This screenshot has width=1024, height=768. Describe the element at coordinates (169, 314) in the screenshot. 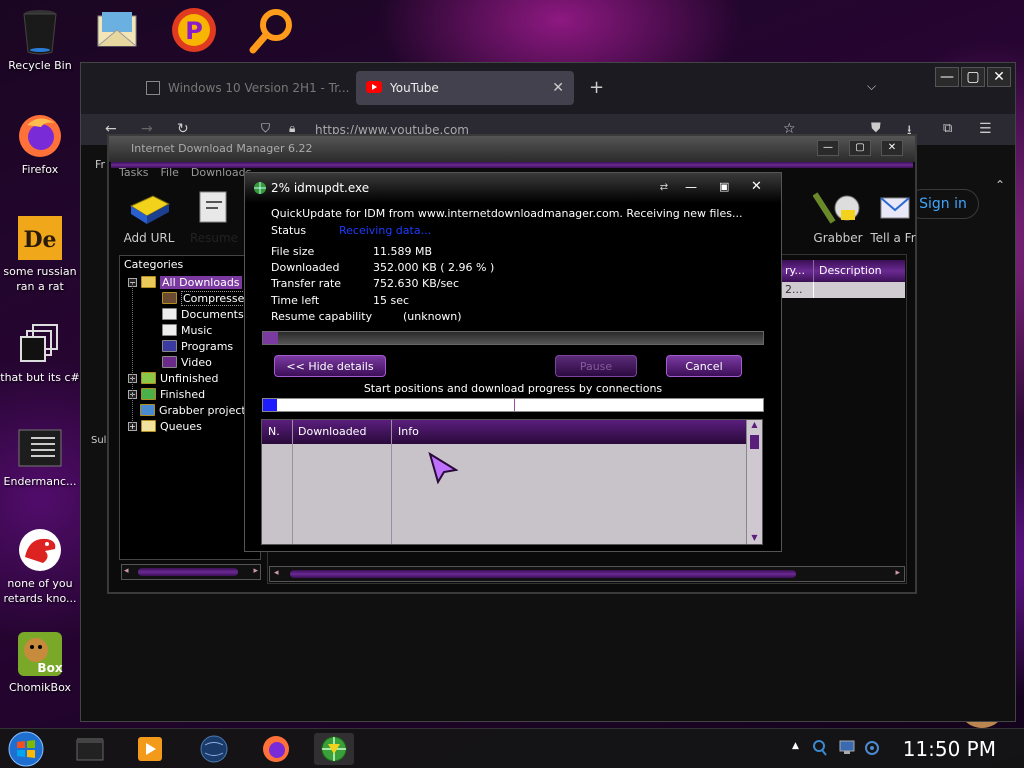

I see `document-icon` at that location.